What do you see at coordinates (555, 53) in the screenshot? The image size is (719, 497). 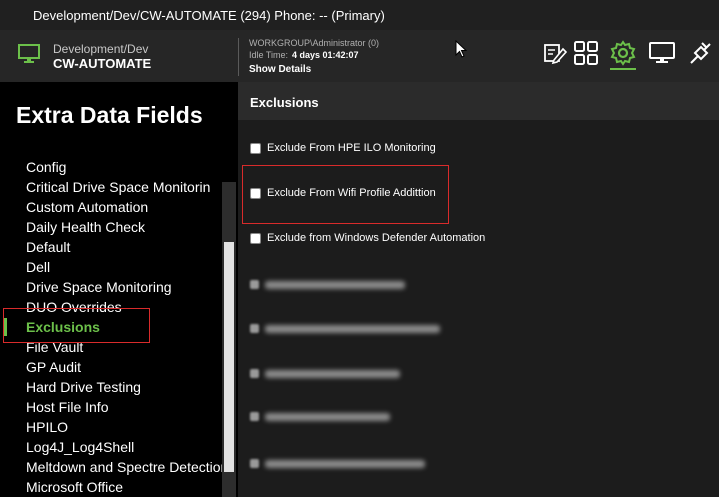 I see `edit-icon` at bounding box center [555, 53].